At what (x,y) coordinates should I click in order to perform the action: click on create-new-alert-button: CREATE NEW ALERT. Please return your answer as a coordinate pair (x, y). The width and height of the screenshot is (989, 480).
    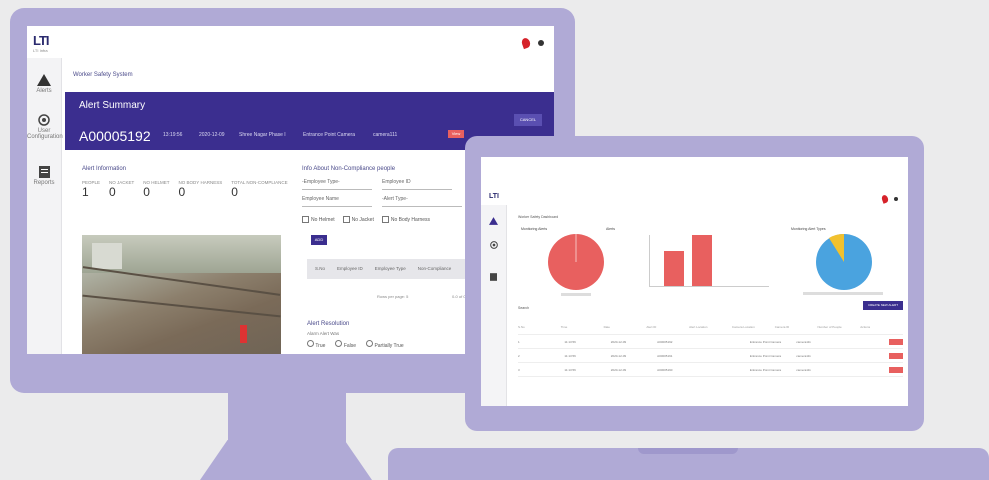
    Looking at the image, I should click on (883, 305).